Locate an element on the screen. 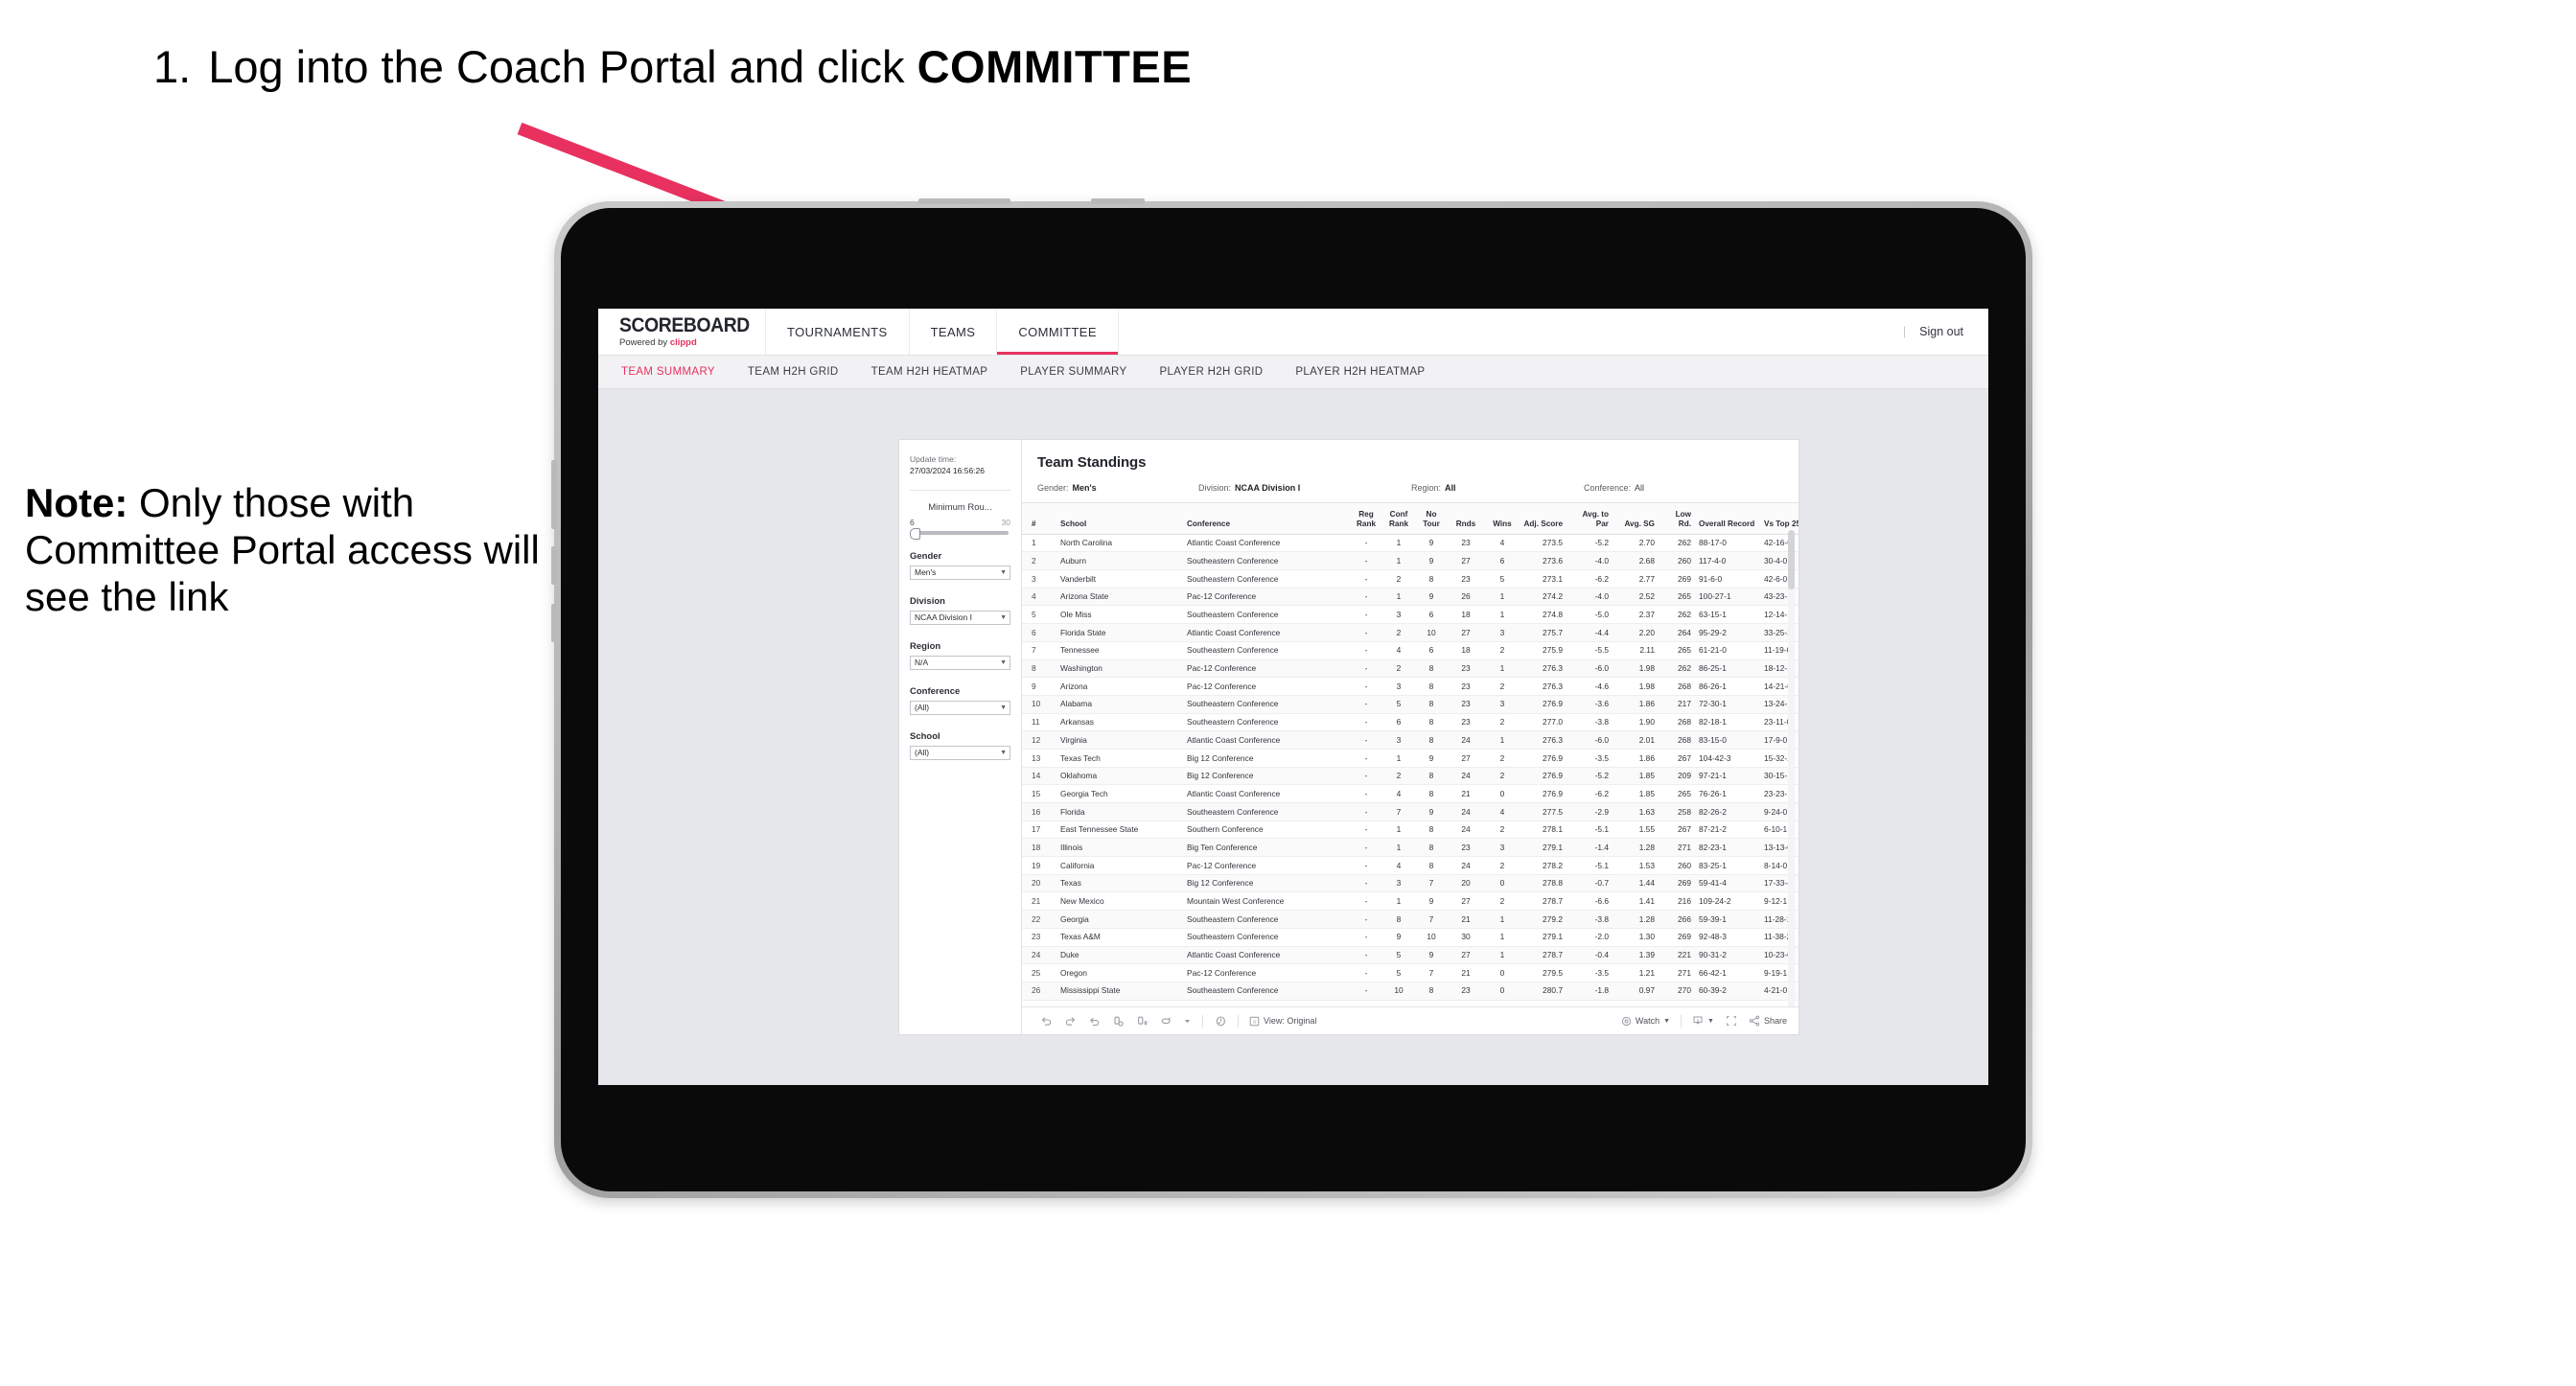  nav-tab-committee: COMMITTEE is located at coordinates (1058, 332).